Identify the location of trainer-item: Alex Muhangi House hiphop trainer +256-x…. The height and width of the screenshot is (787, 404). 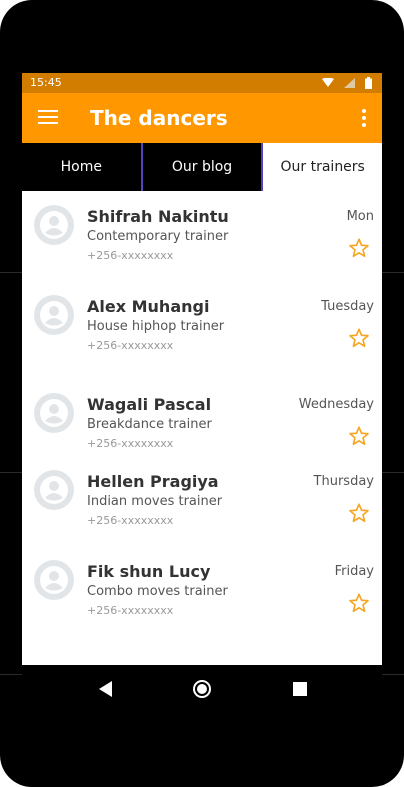
(202, 321).